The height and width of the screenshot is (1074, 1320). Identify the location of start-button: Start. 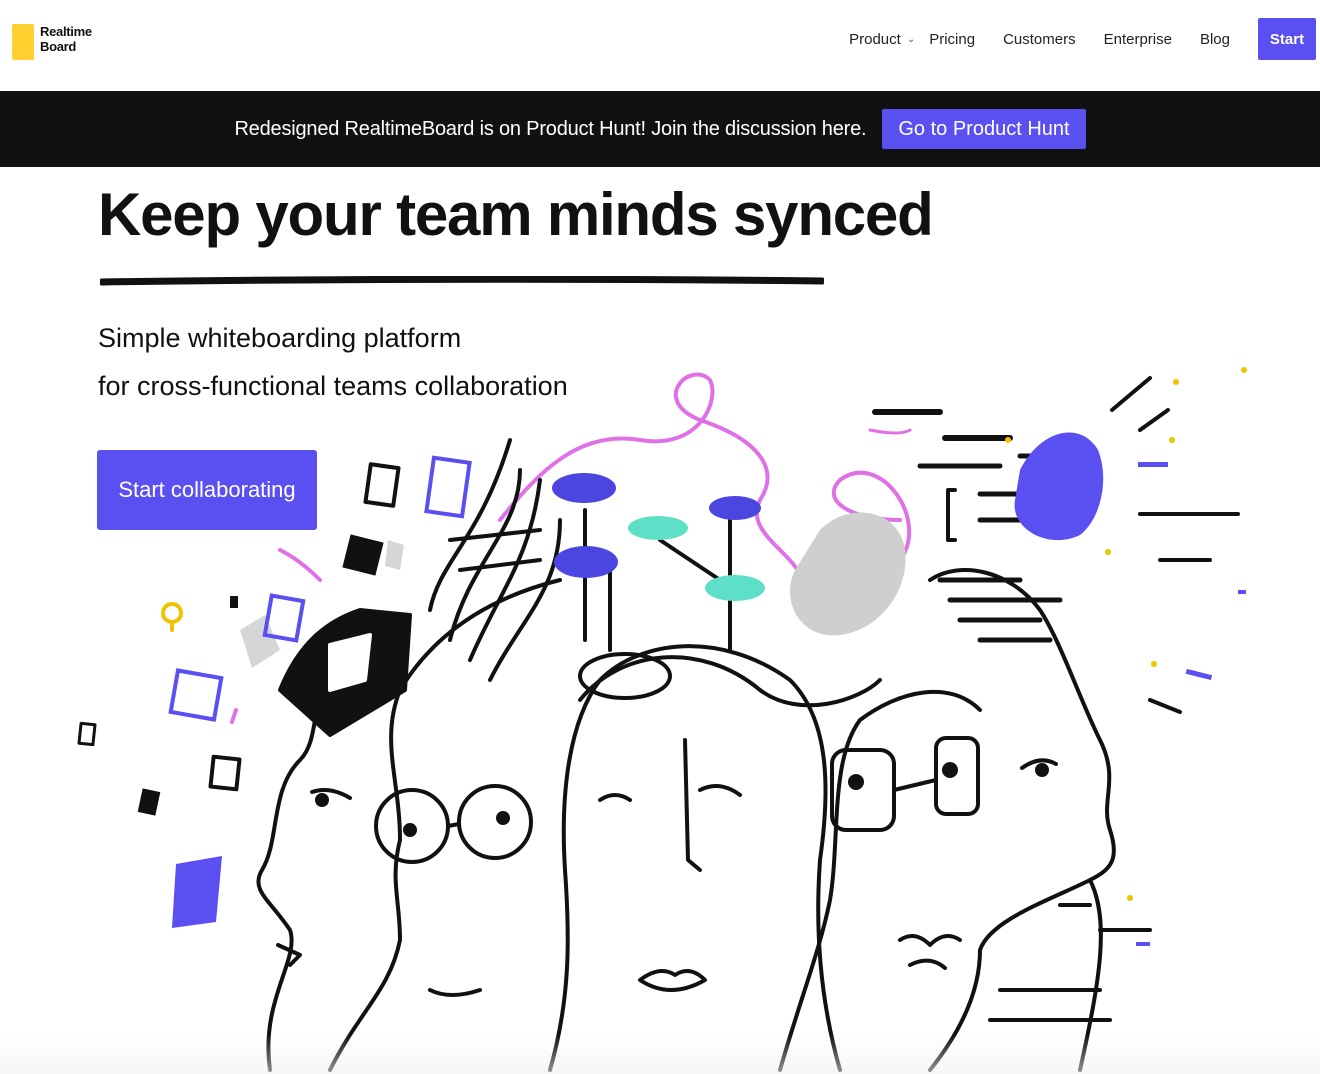
(1287, 39).